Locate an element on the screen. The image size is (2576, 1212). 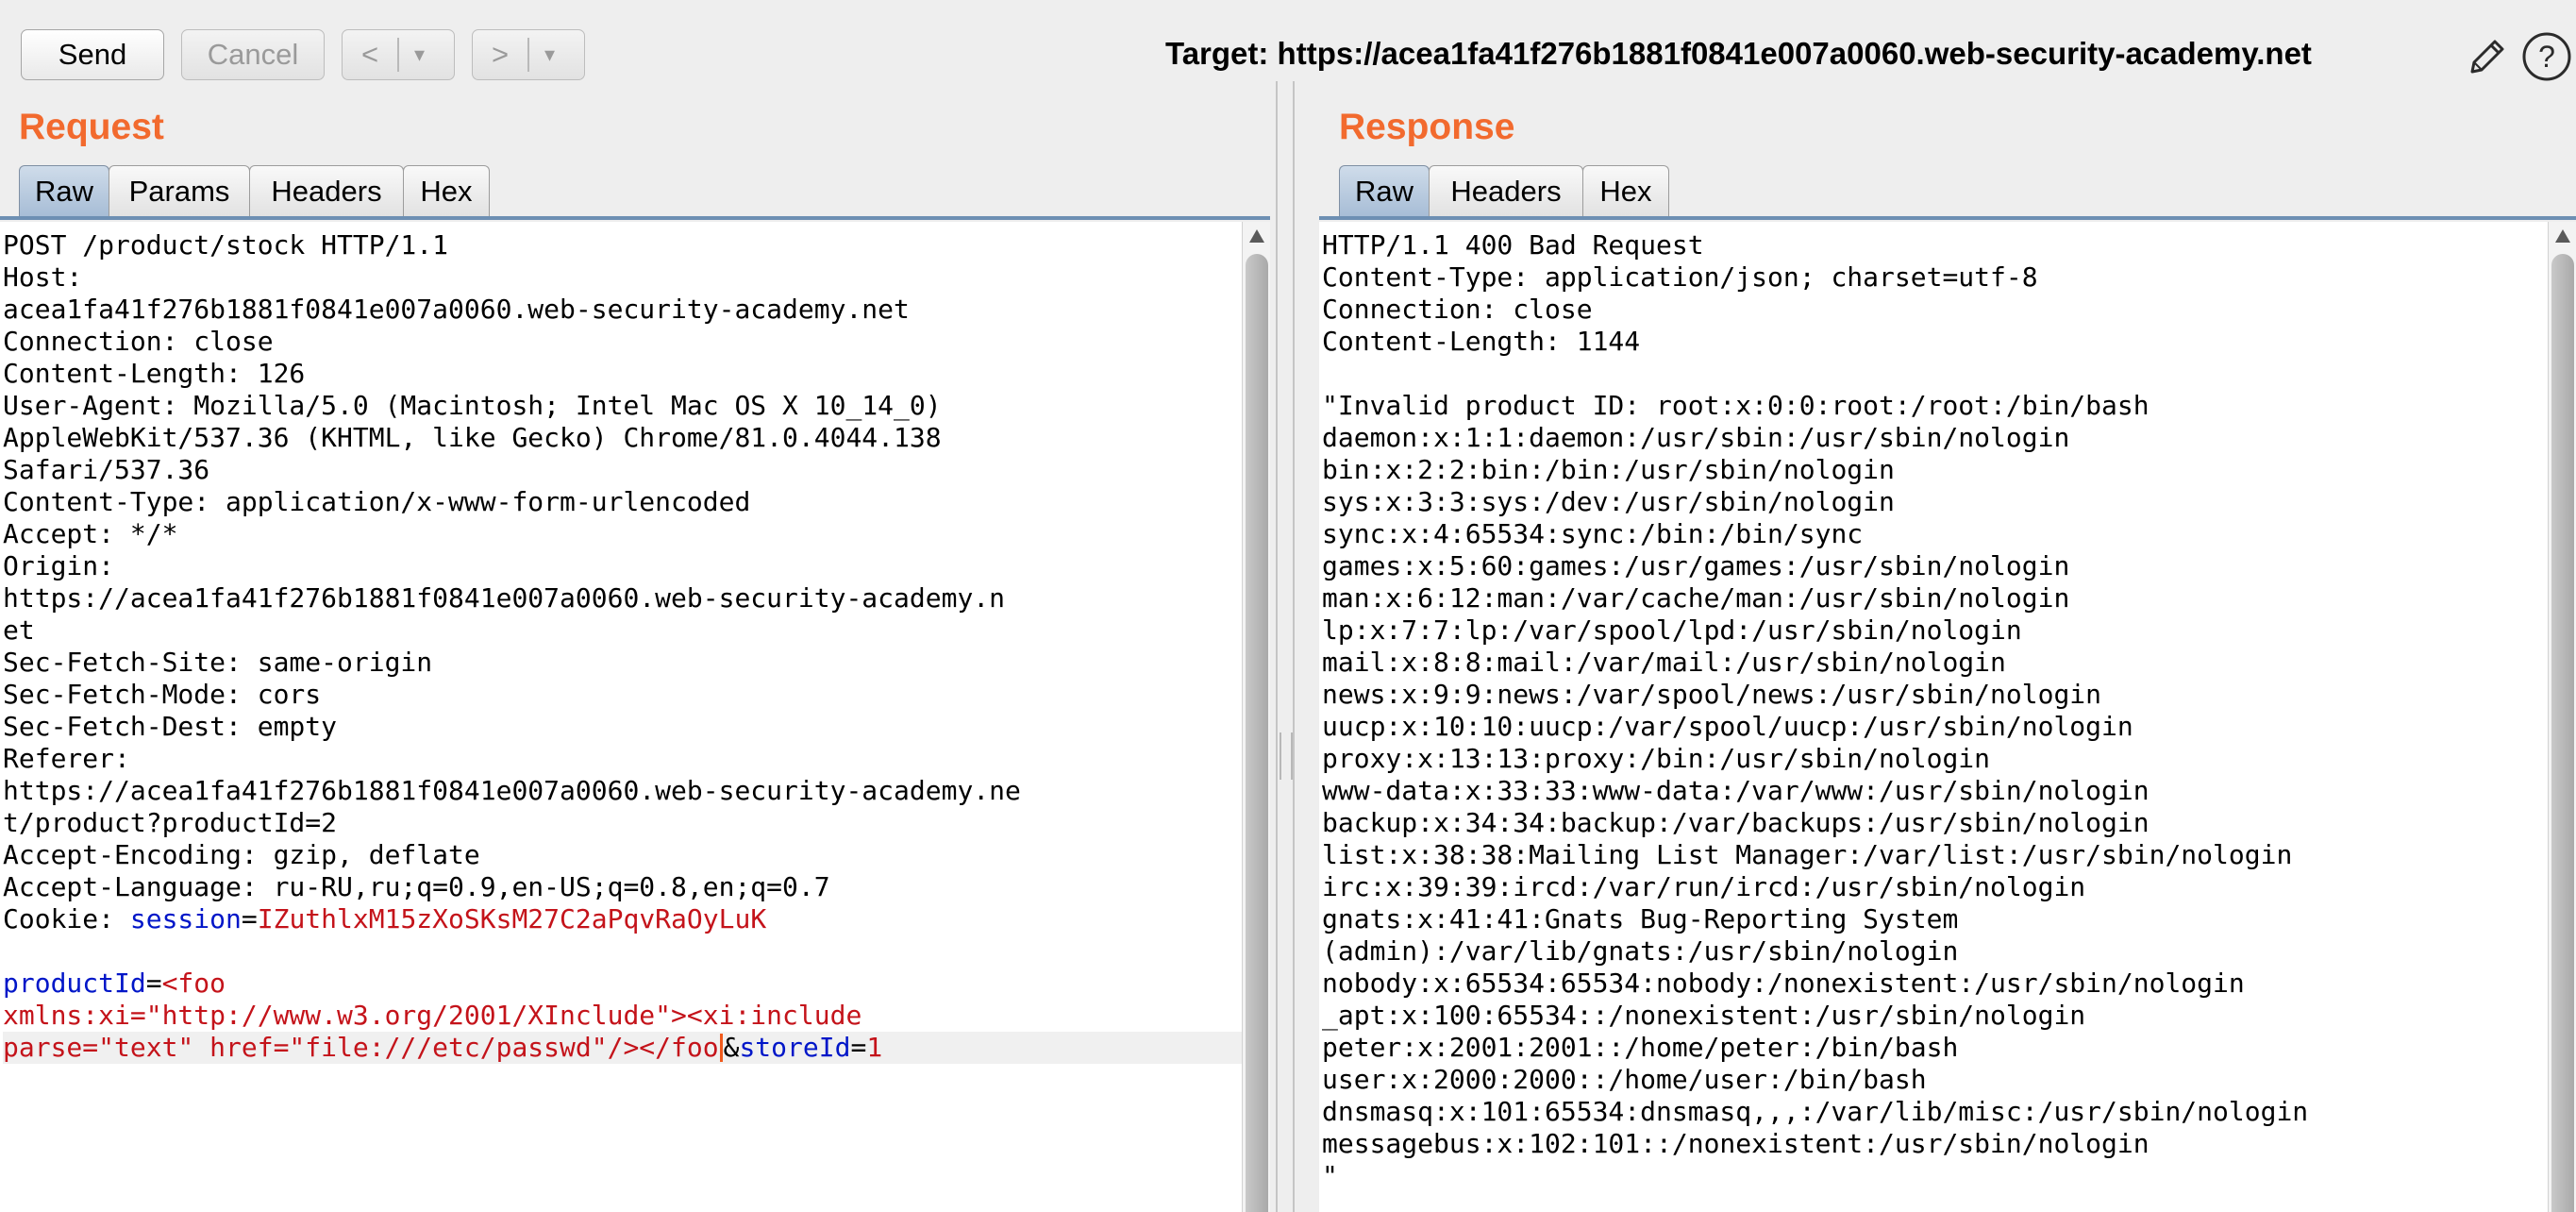
response-tabs: Raw Headers Hex is located at coordinates (1504, 190).